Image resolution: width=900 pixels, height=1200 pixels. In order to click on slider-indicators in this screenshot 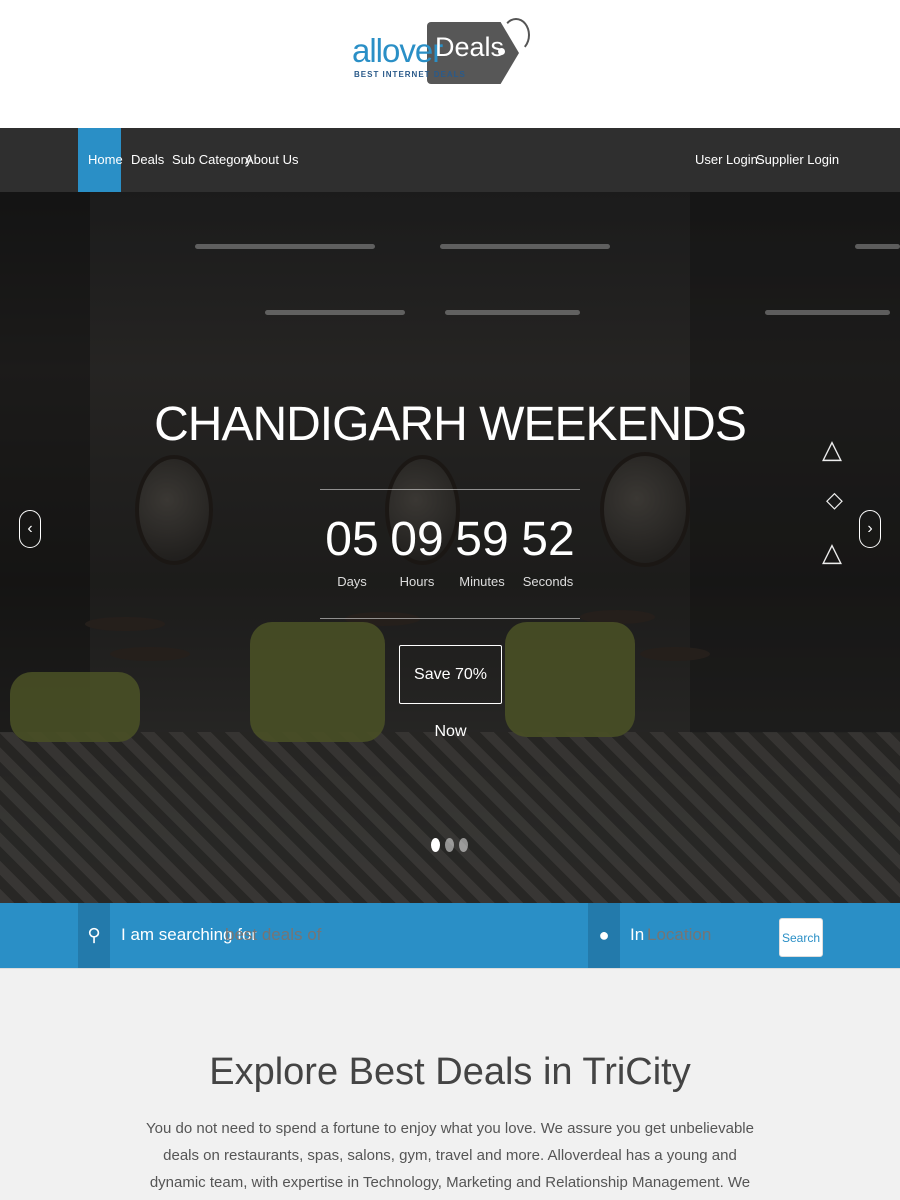, I will do `click(452, 847)`.